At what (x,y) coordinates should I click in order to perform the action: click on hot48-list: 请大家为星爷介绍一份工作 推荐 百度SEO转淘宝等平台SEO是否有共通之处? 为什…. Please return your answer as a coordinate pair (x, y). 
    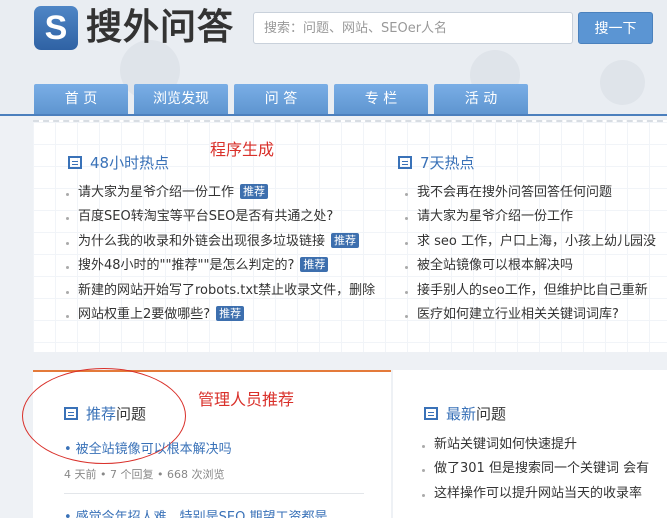
    Looking at the image, I should click on (228, 254).